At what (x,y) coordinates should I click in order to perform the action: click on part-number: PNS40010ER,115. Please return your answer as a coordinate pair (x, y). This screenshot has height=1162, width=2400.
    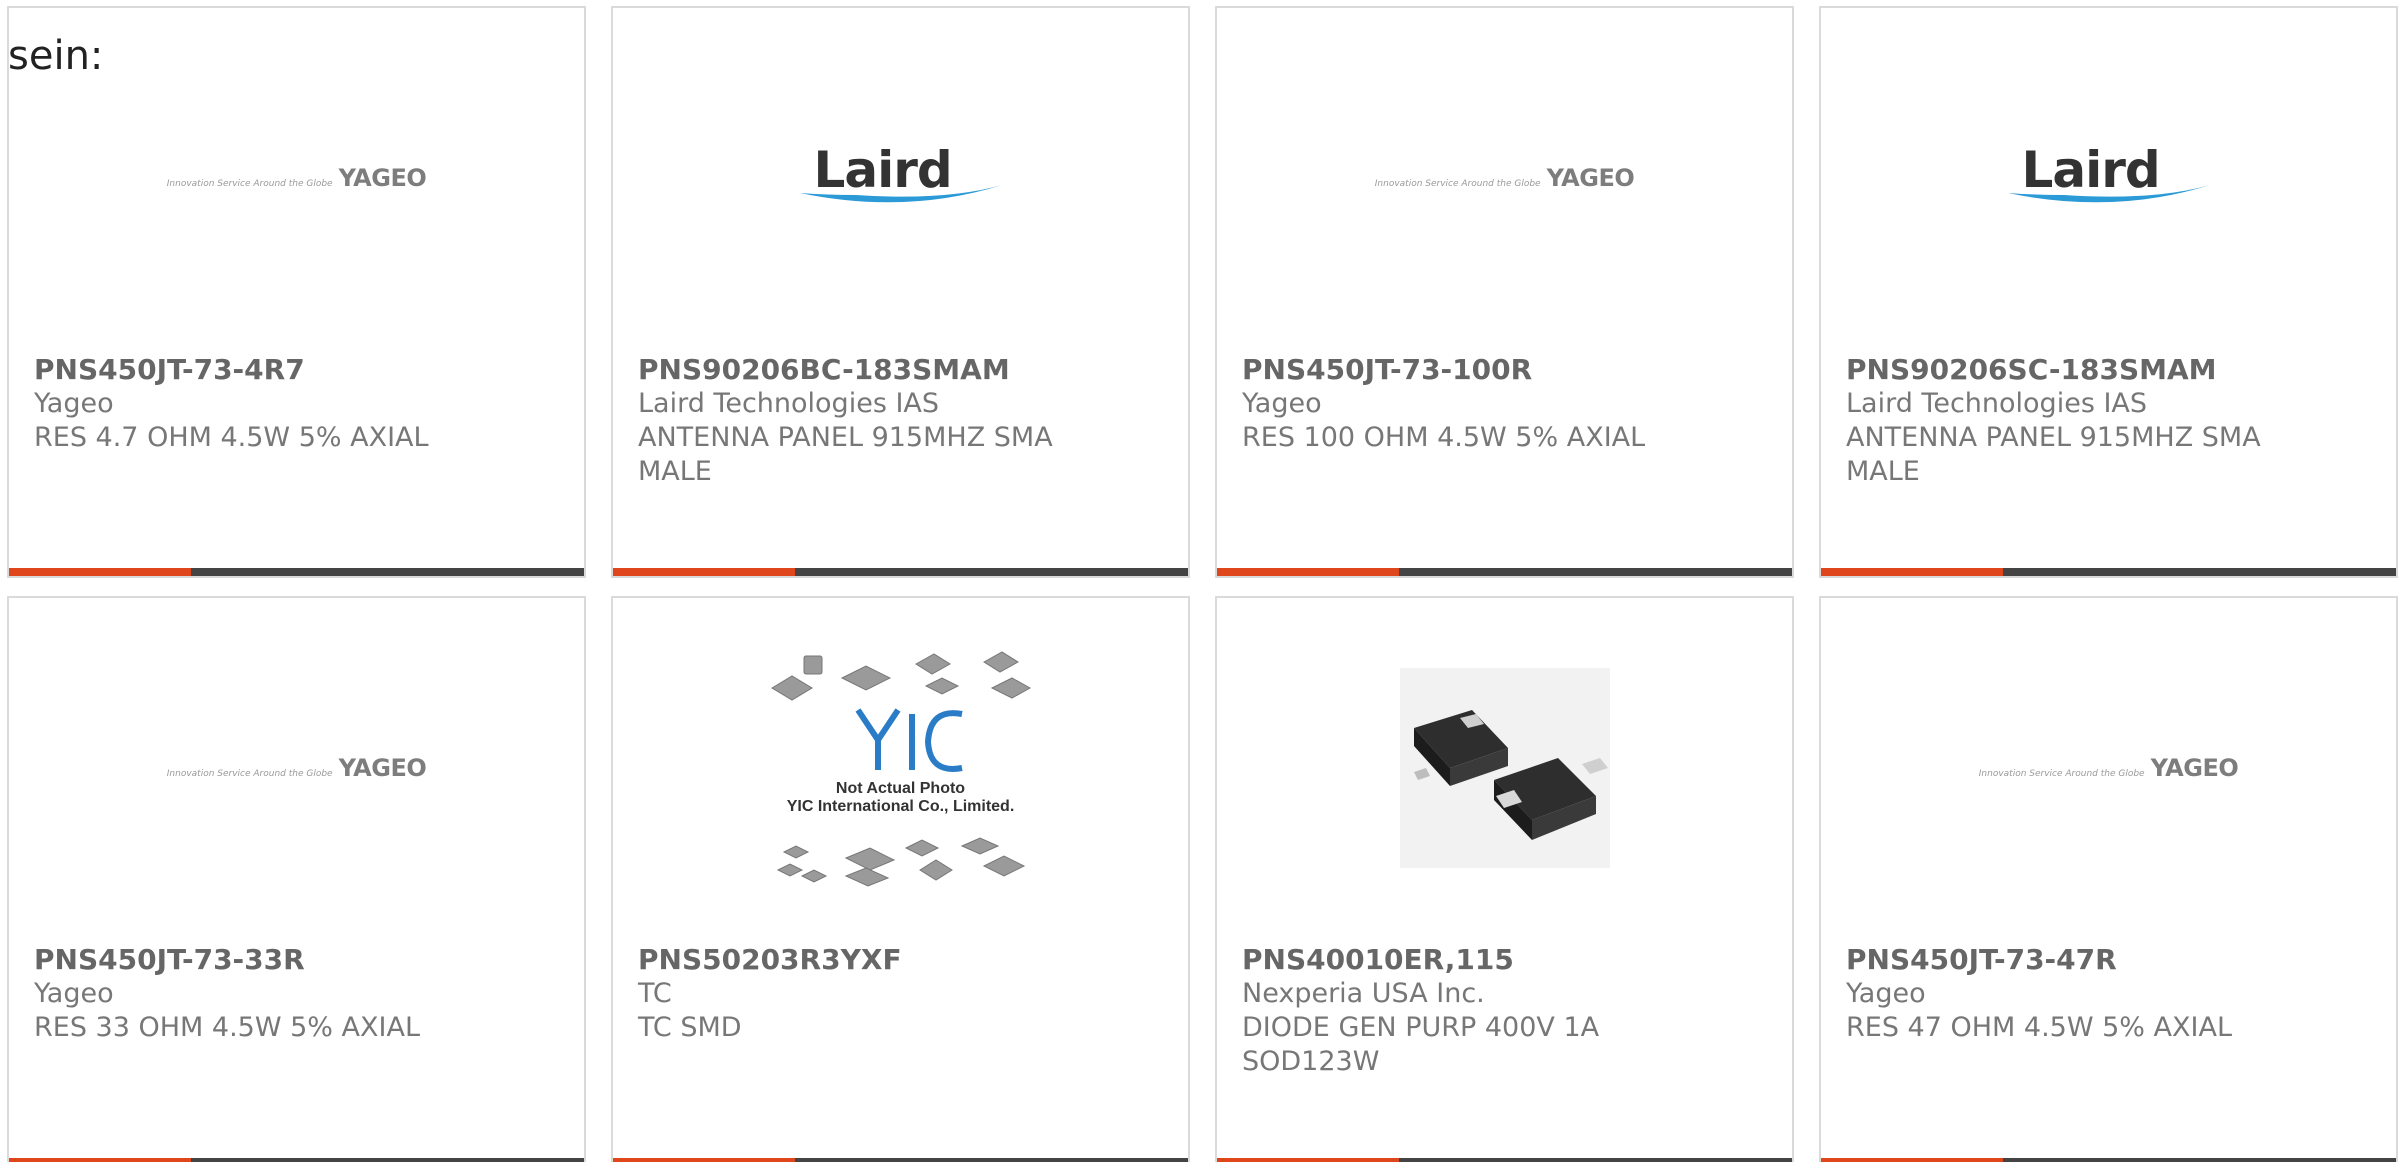
    Looking at the image, I should click on (1507, 960).